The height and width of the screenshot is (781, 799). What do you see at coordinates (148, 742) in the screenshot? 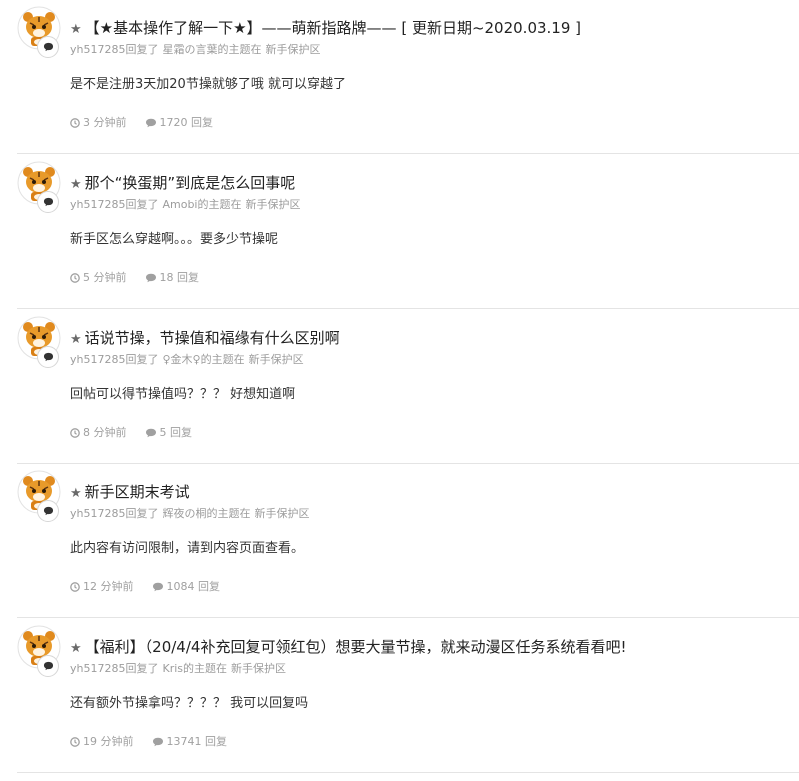
I see `activity-meta: 19 分钟前 13741 回复` at bounding box center [148, 742].